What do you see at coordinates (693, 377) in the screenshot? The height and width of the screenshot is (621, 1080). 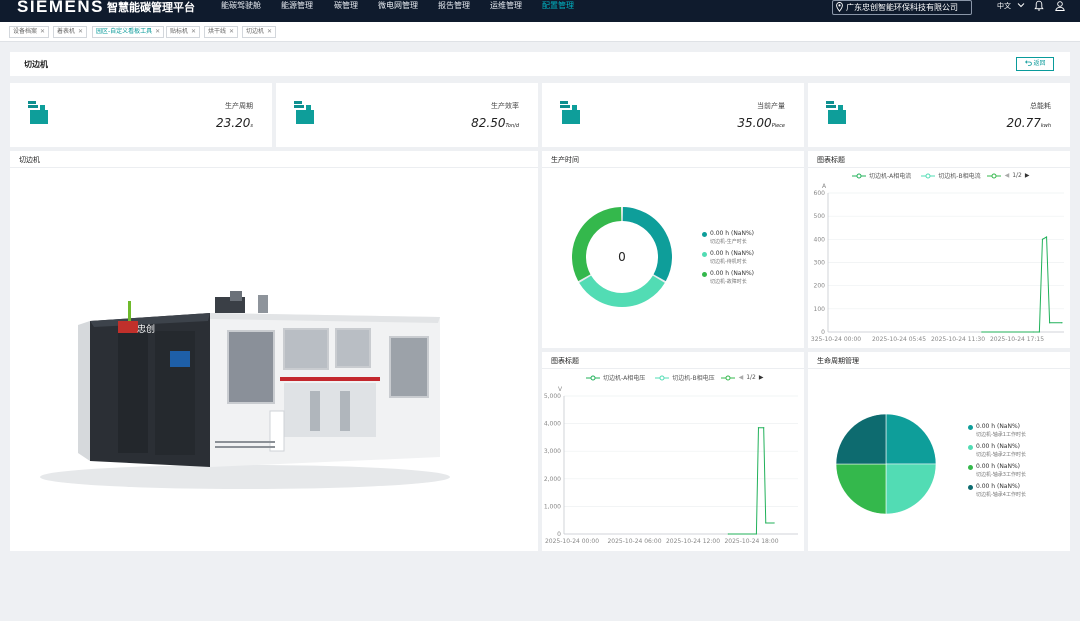 I see `legend-series-b: 切边机-B相电压` at bounding box center [693, 377].